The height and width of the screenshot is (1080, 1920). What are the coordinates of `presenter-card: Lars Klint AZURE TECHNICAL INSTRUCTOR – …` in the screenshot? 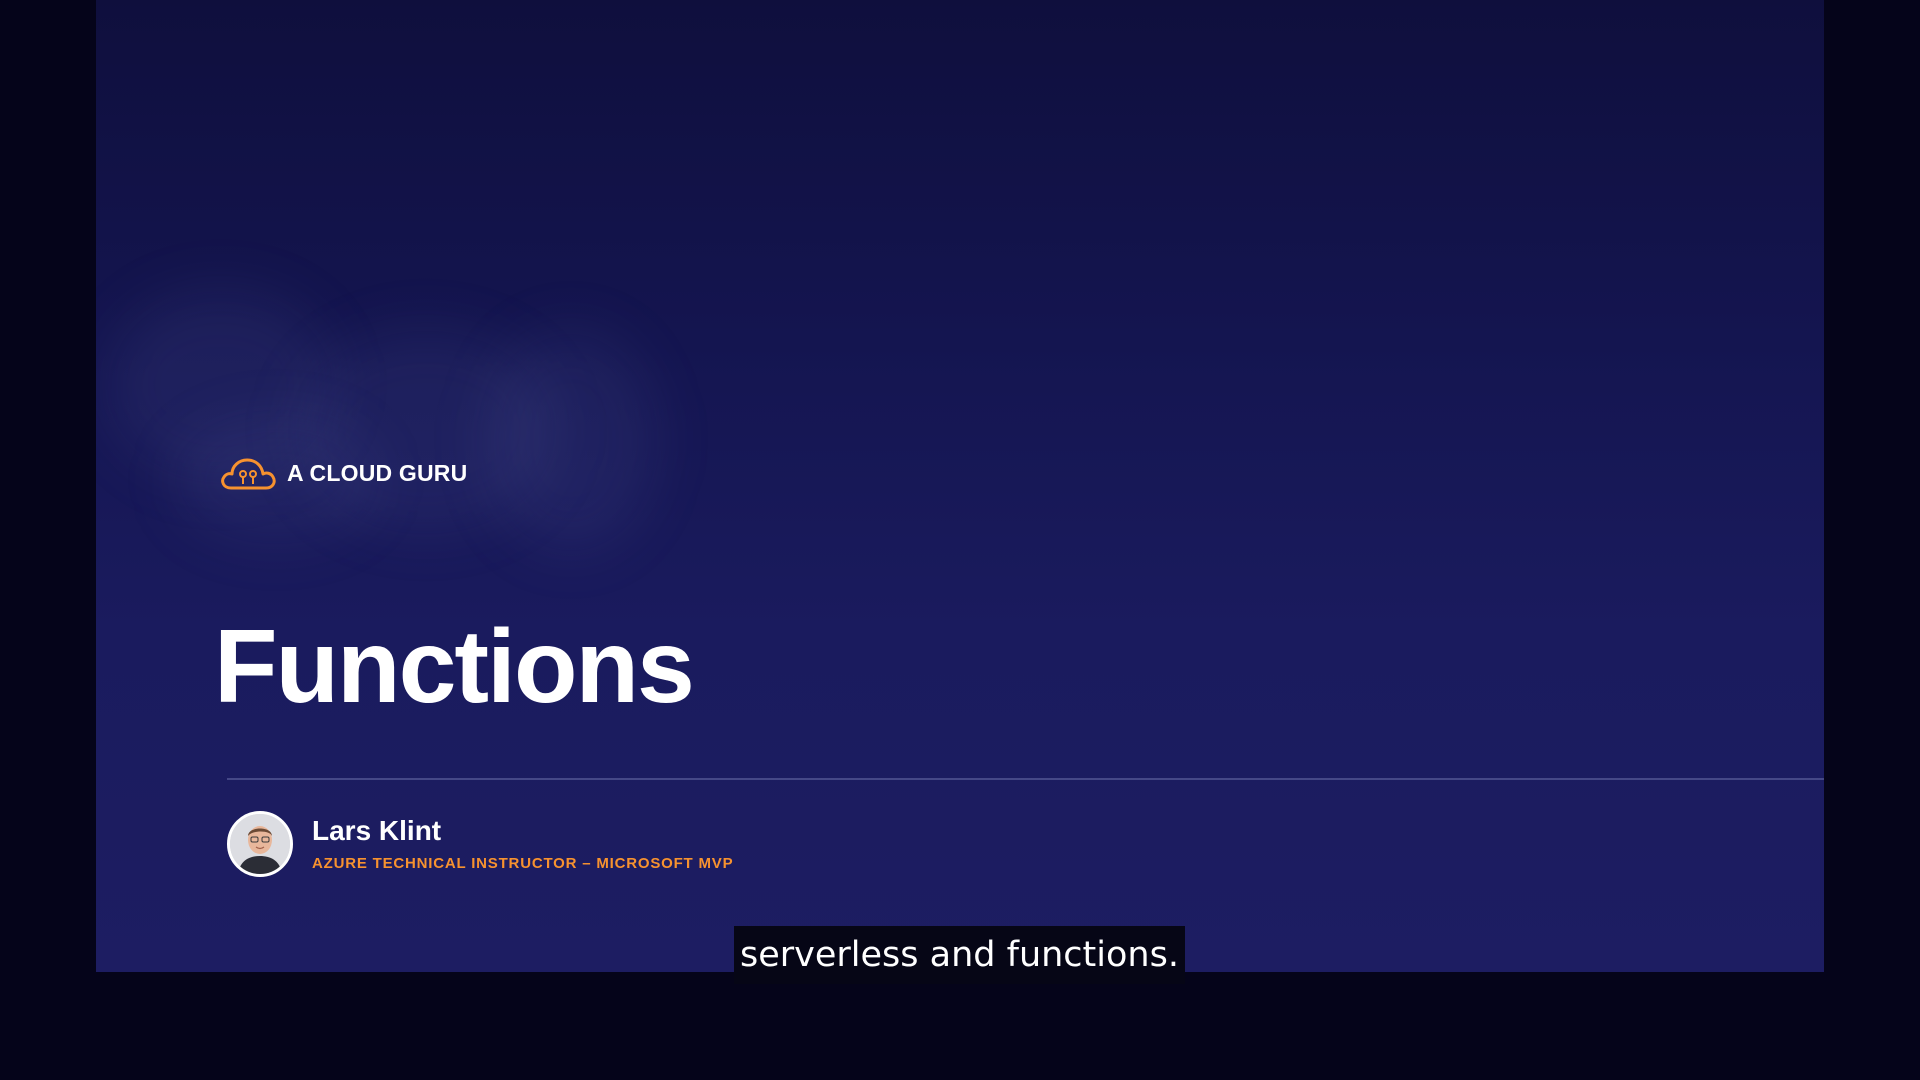 It's located at (480, 844).